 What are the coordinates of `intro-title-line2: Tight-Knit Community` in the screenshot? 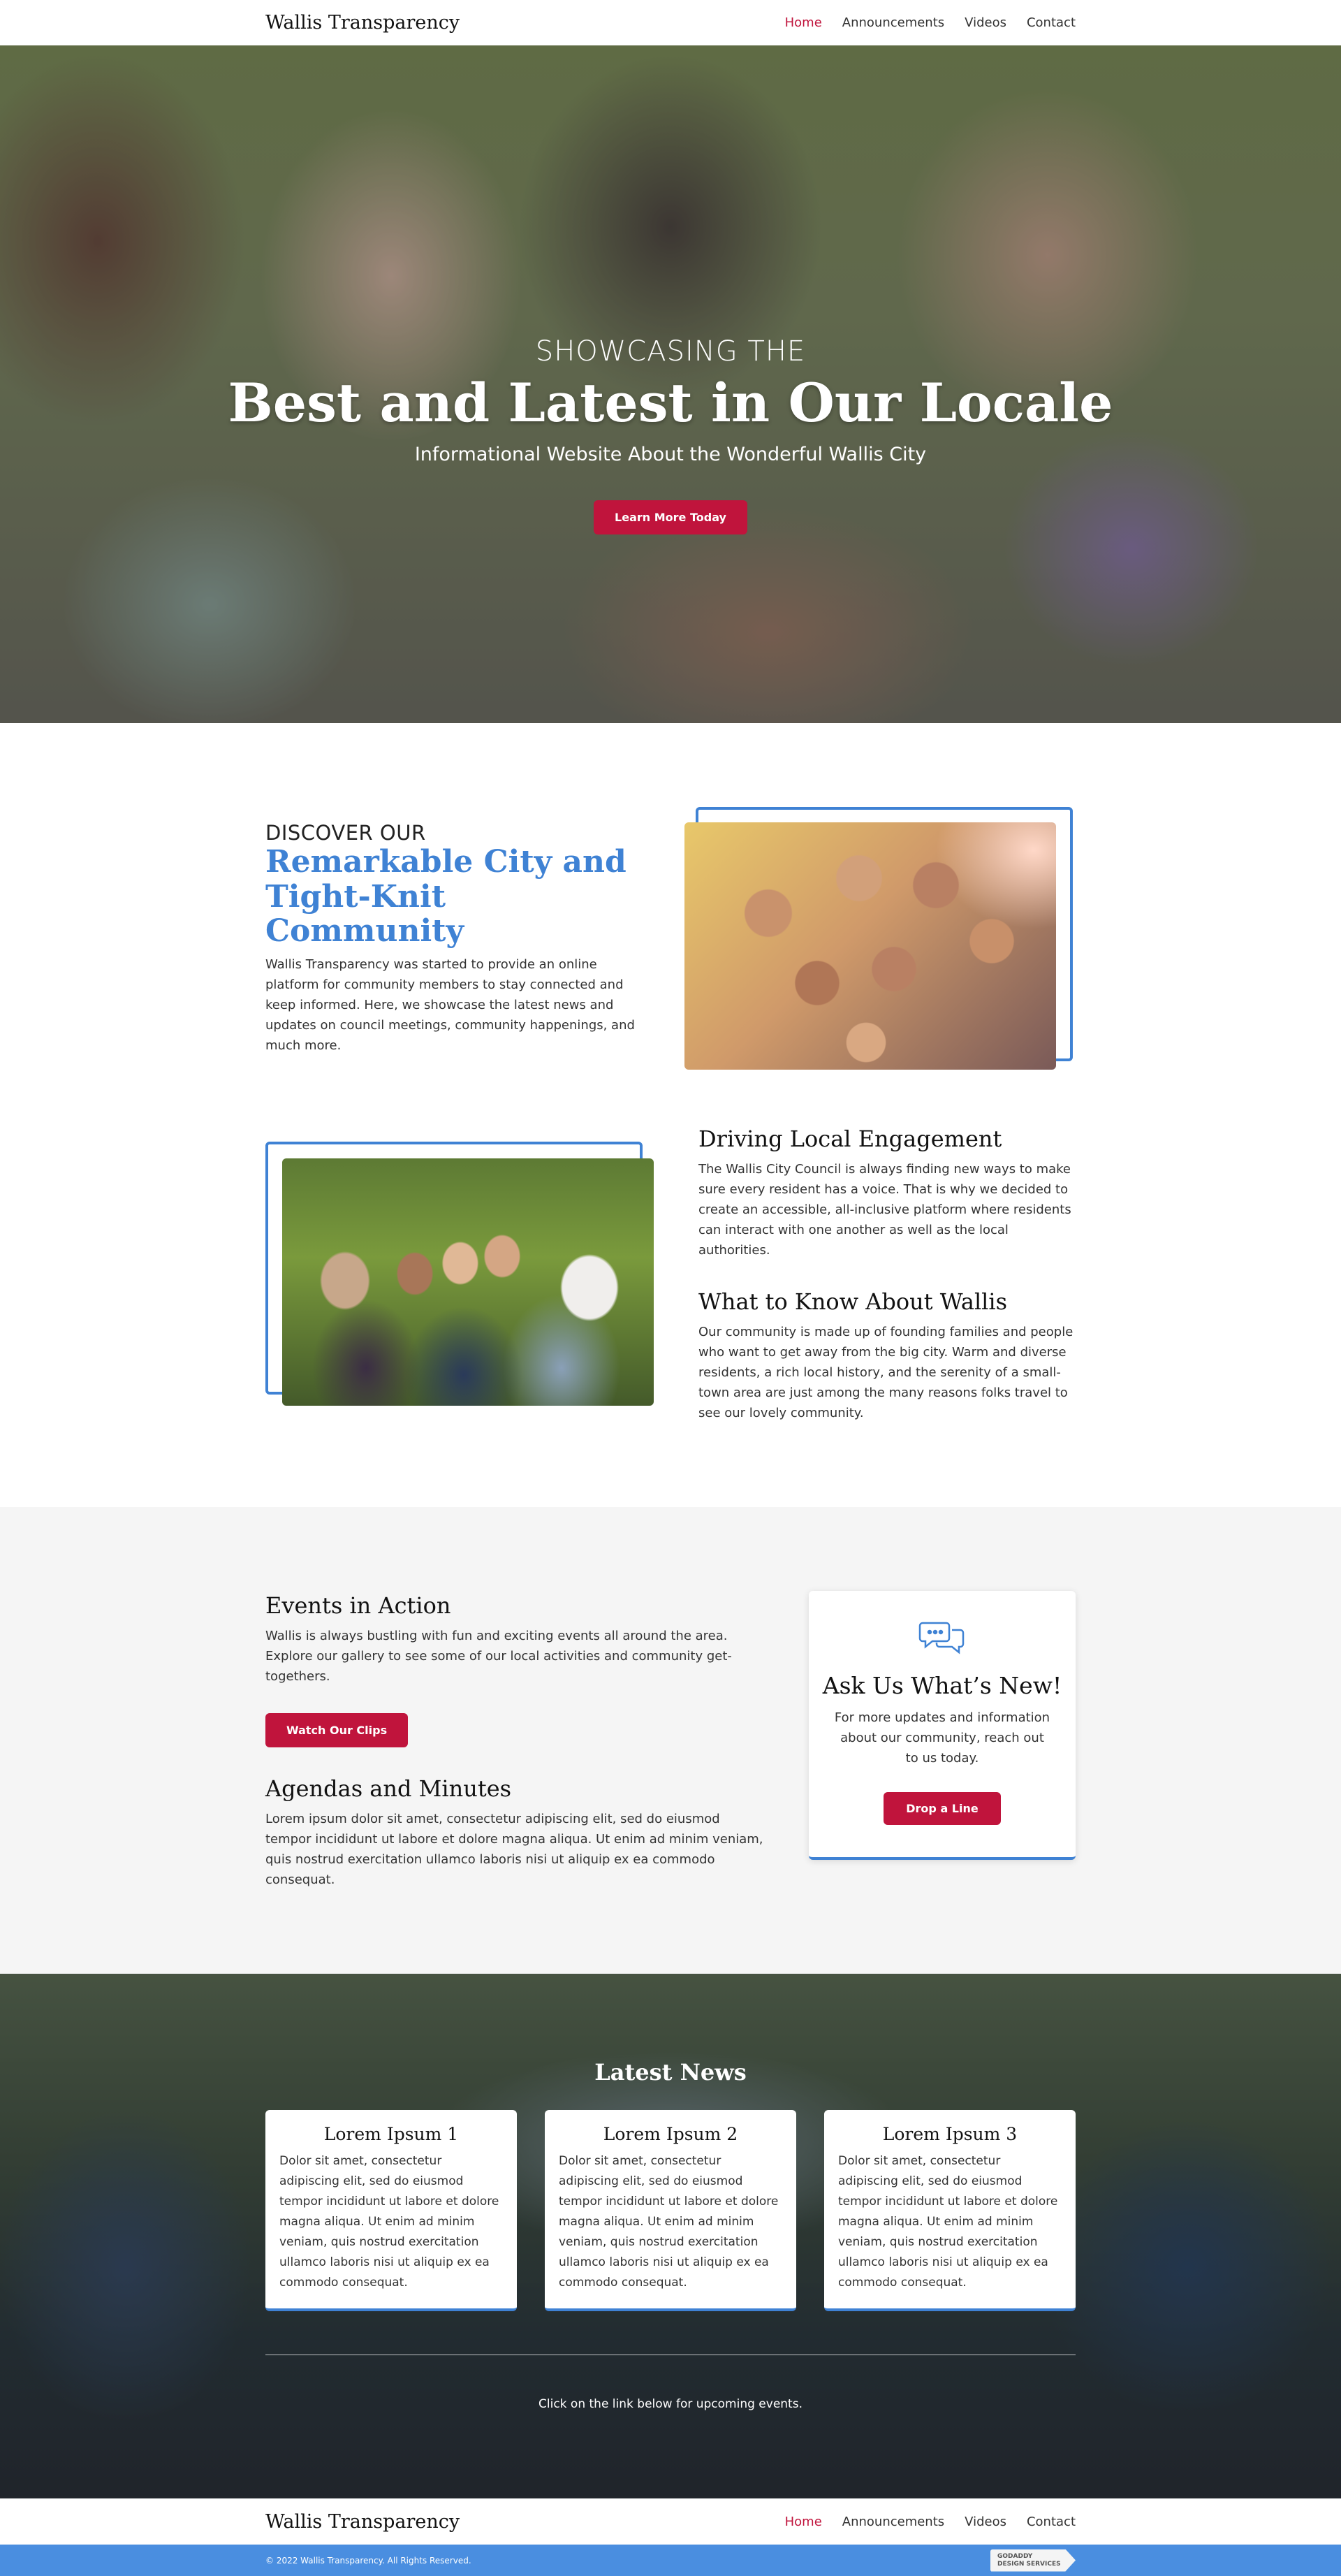 It's located at (364, 913).